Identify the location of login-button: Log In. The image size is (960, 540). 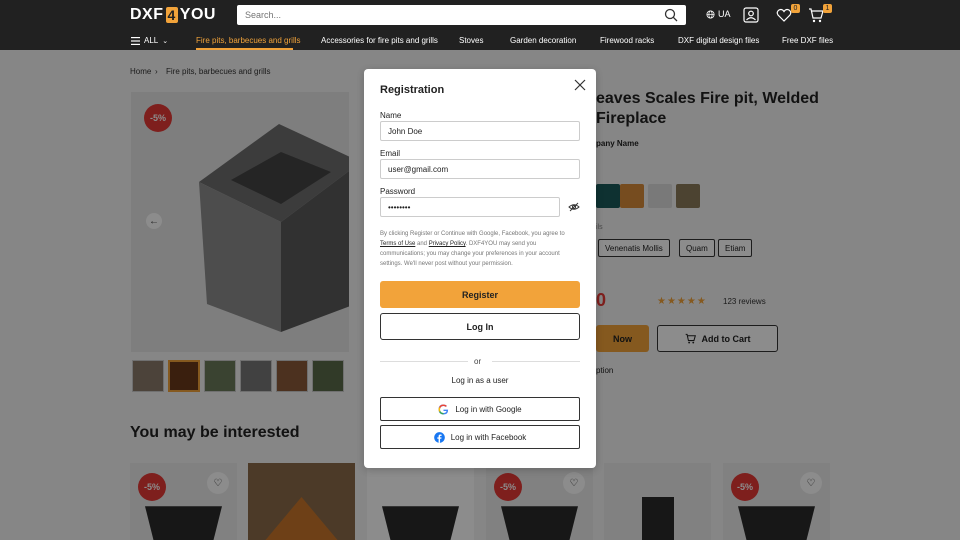
(480, 326).